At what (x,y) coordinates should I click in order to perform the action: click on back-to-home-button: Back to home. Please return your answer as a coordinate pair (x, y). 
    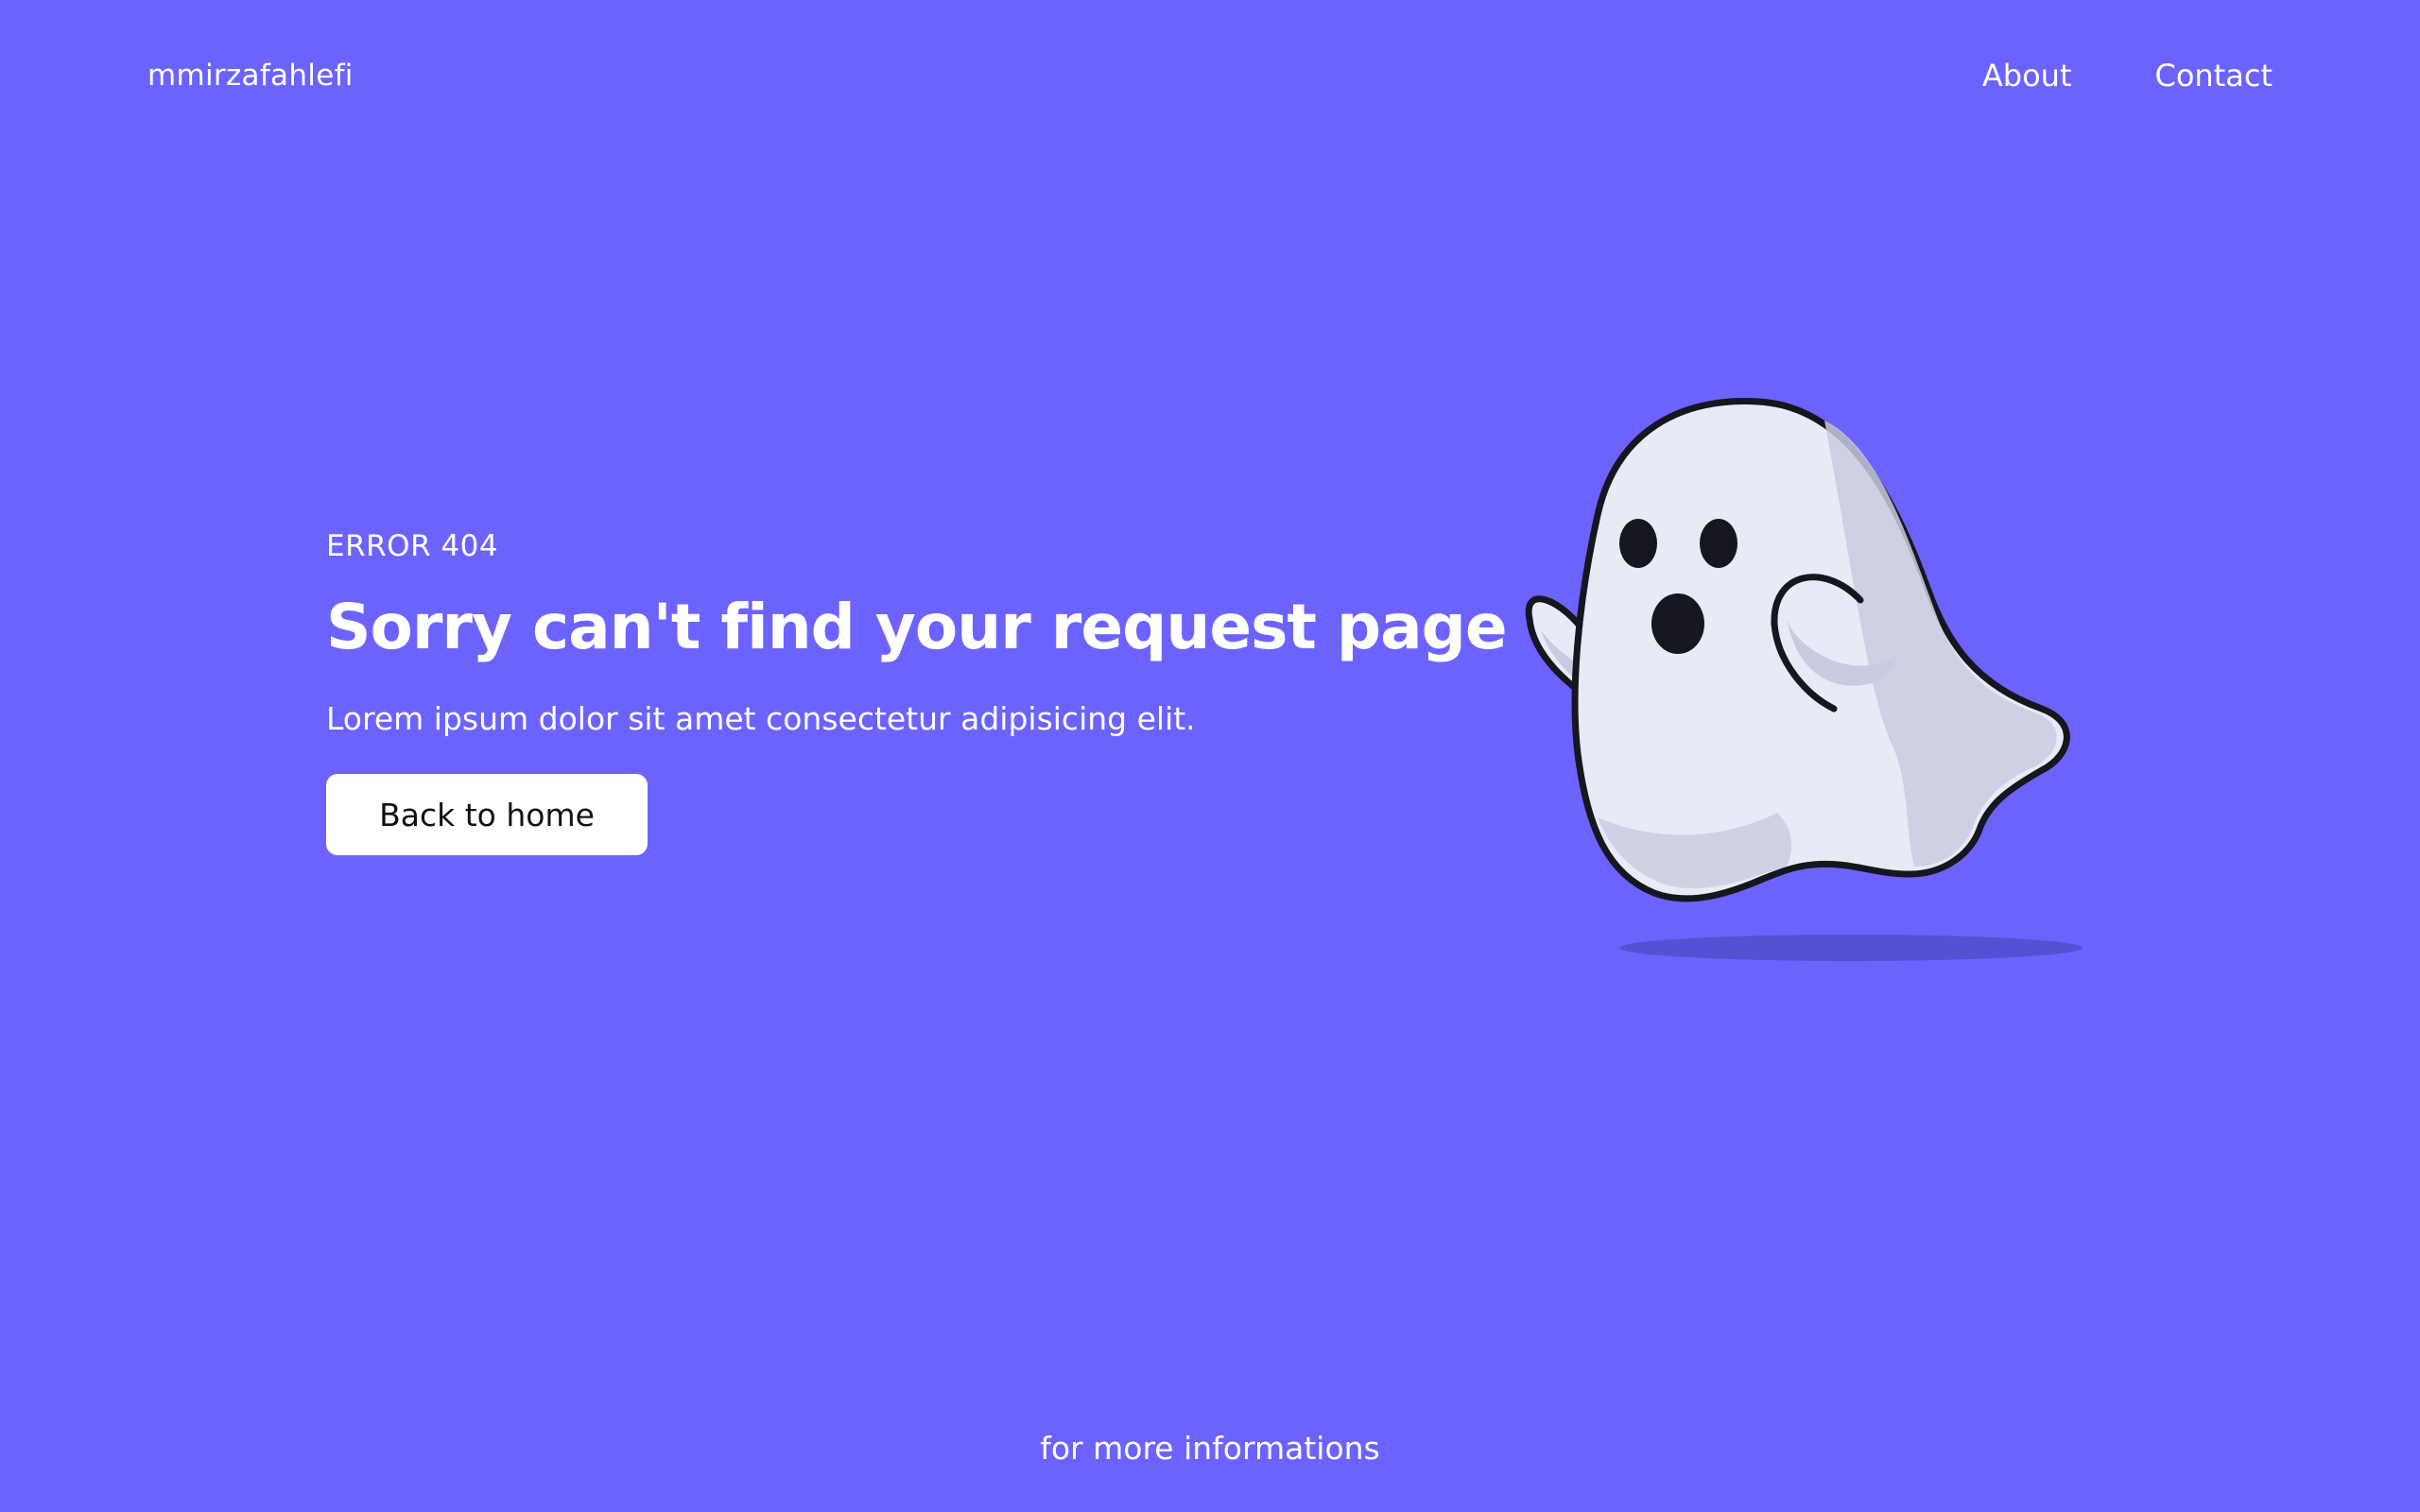
    Looking at the image, I should click on (487, 814).